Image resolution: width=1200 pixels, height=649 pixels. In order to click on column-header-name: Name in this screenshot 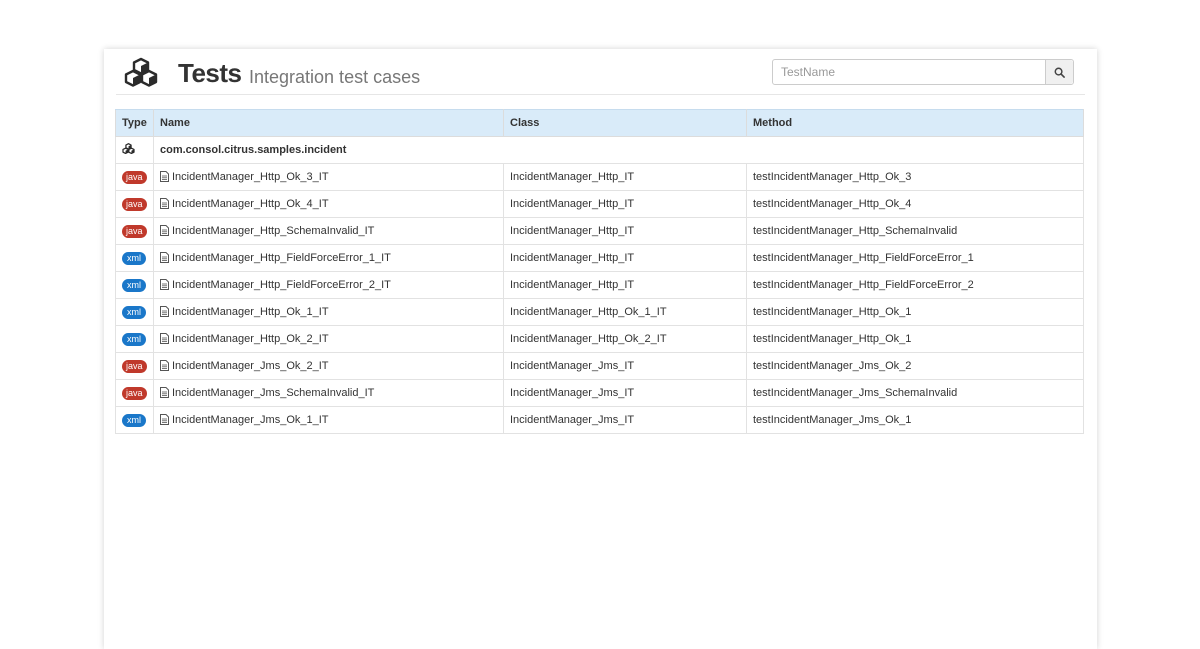, I will do `click(328, 123)`.